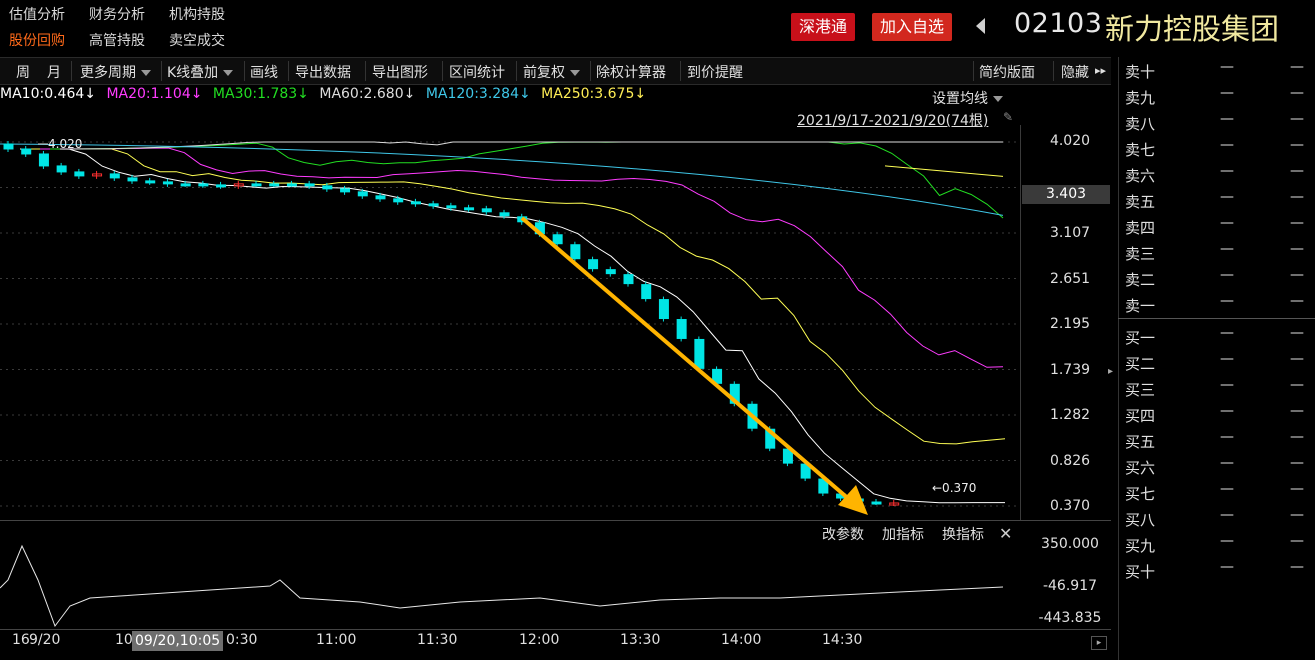 The height and width of the screenshot is (660, 1315). Describe the element at coordinates (1140, 72) in the screenshot. I see `level-label: 卖十` at that location.